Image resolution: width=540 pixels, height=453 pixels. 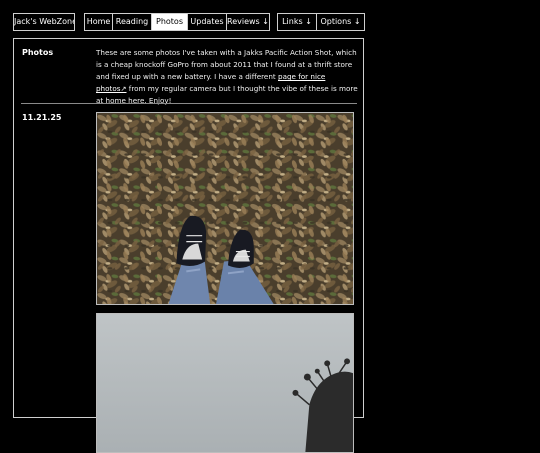 I want to click on entry-date: 11.21.25, so click(x=42, y=117).